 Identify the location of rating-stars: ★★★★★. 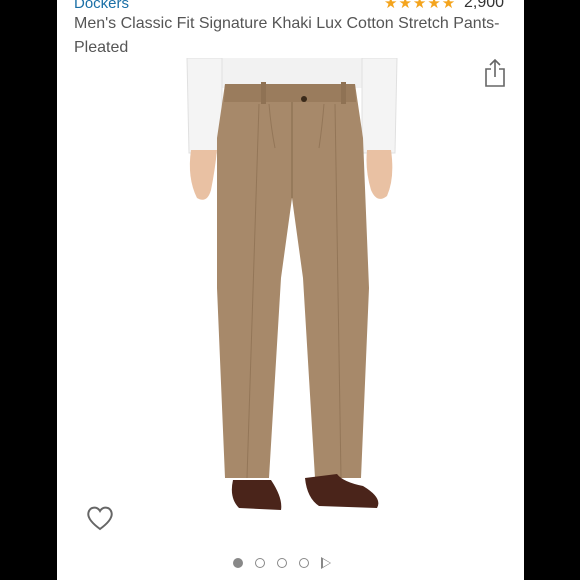
(420, 6).